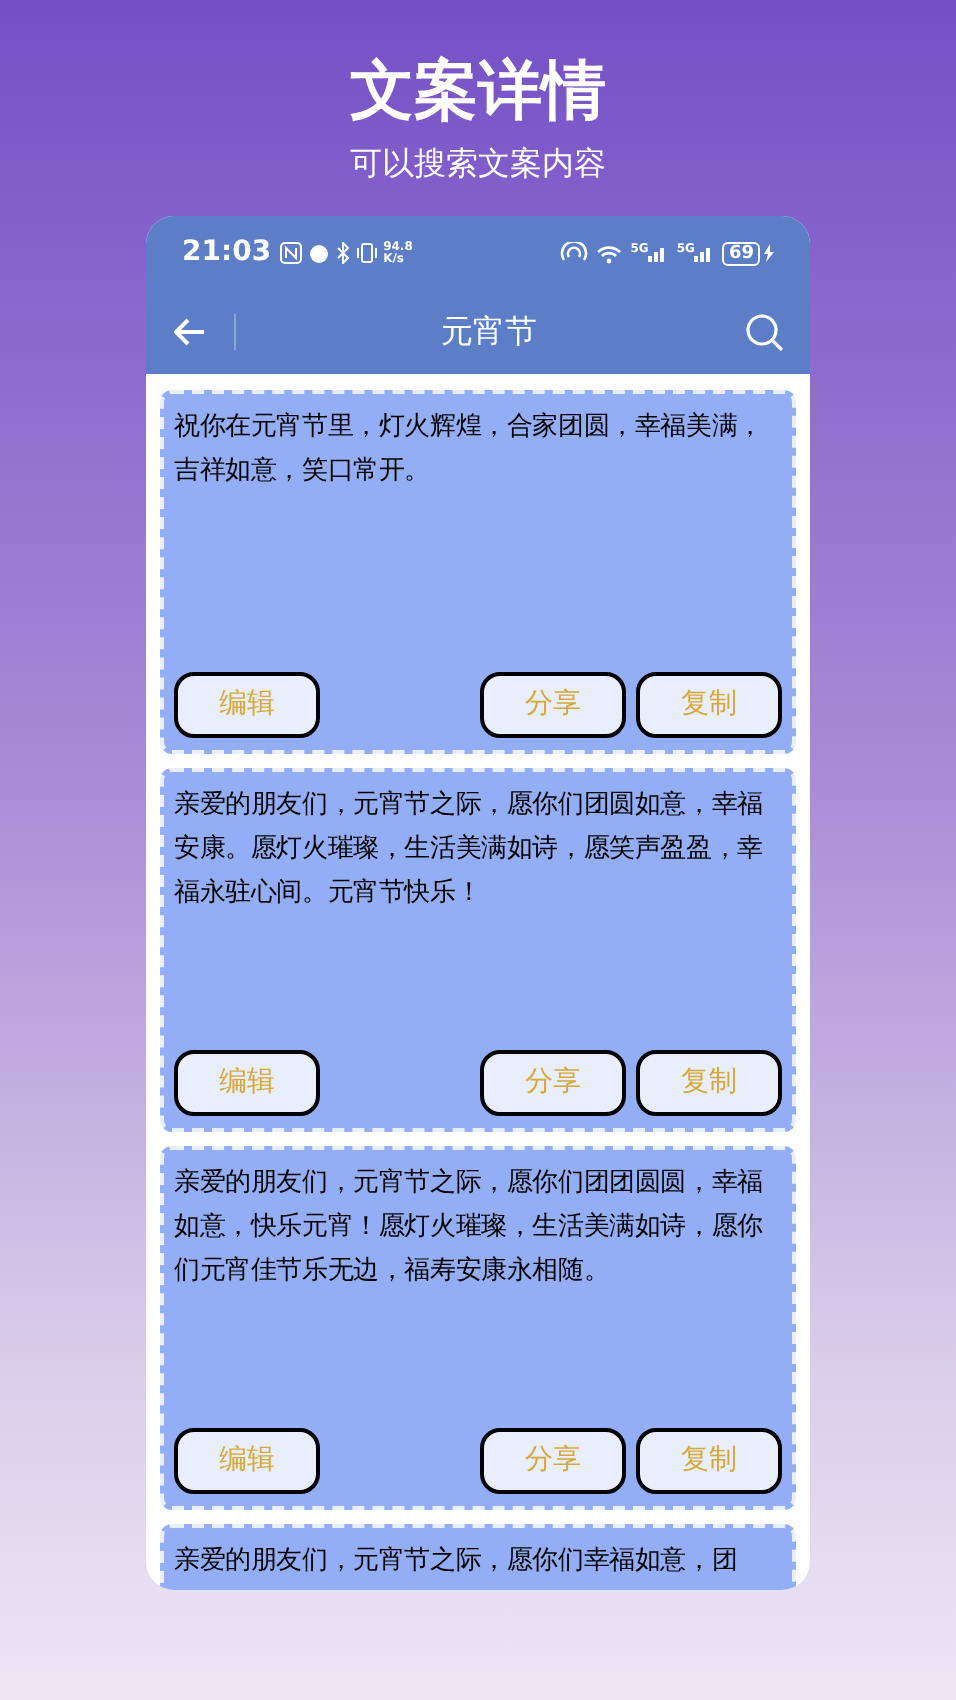 The image size is (956, 1700). I want to click on wifi-icon, so click(609, 253).